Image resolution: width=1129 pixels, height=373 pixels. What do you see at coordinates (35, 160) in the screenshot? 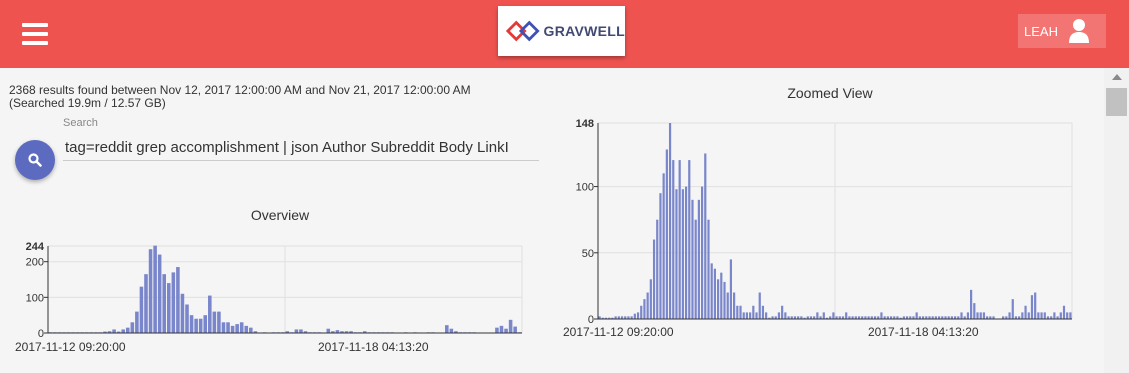
I see `search-button` at bounding box center [35, 160].